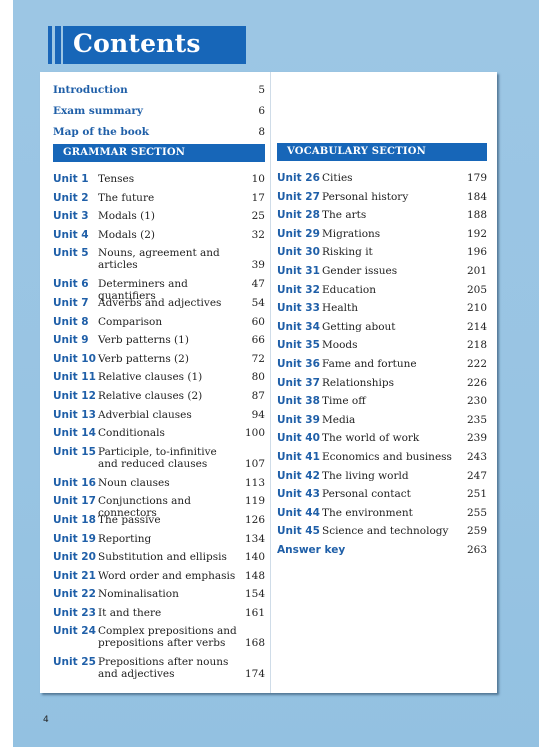 This screenshot has height=747, width=552. I want to click on unit-page: 87, so click(258, 395).